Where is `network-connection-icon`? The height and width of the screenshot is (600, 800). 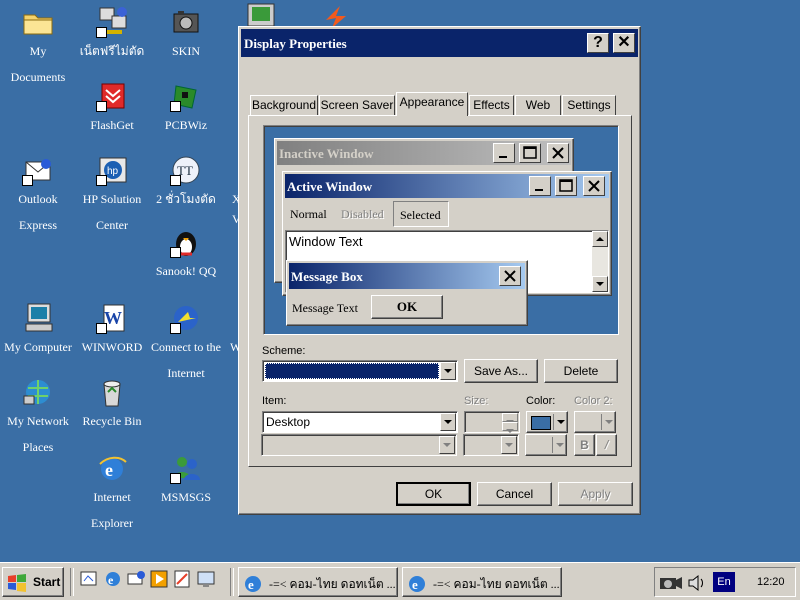
network-connection-icon is located at coordinates (112, 22).